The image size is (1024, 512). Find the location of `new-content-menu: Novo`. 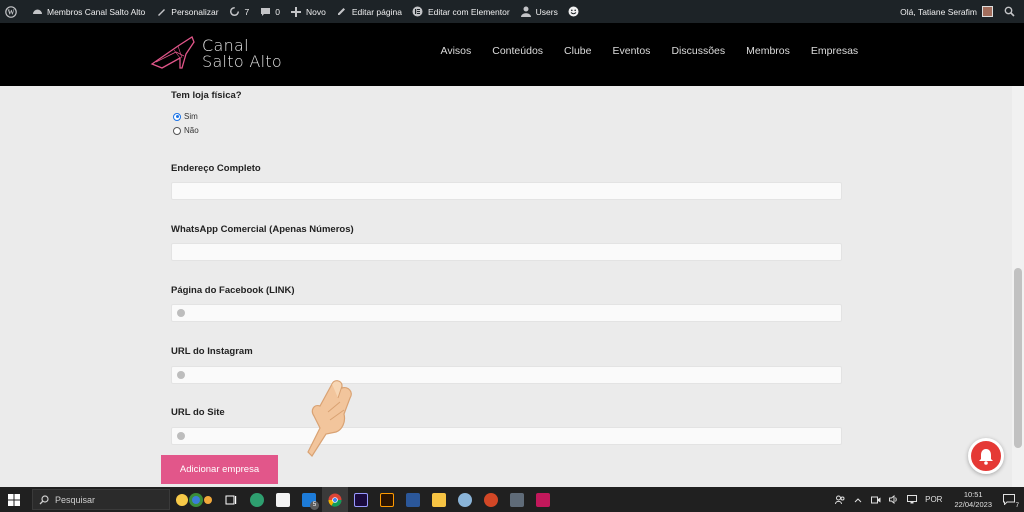

new-content-menu: Novo is located at coordinates (308, 11).